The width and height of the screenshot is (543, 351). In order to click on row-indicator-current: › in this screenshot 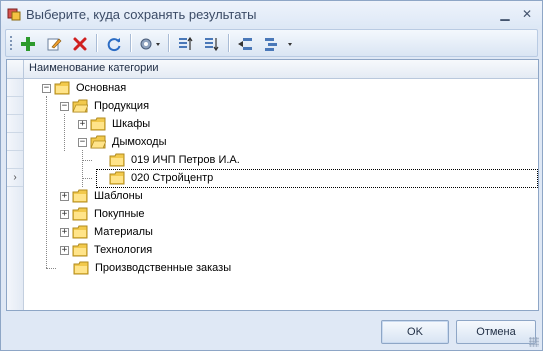, I will do `click(15, 178)`.